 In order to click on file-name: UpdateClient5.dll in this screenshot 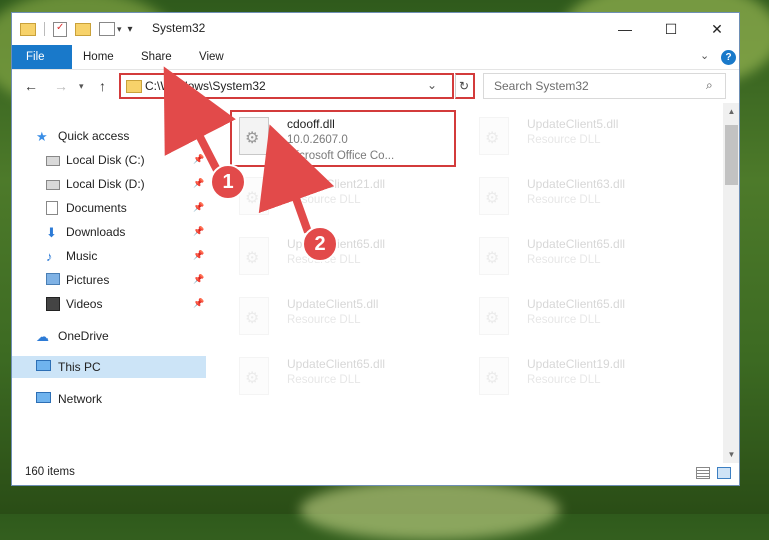, I will do `click(573, 124)`.